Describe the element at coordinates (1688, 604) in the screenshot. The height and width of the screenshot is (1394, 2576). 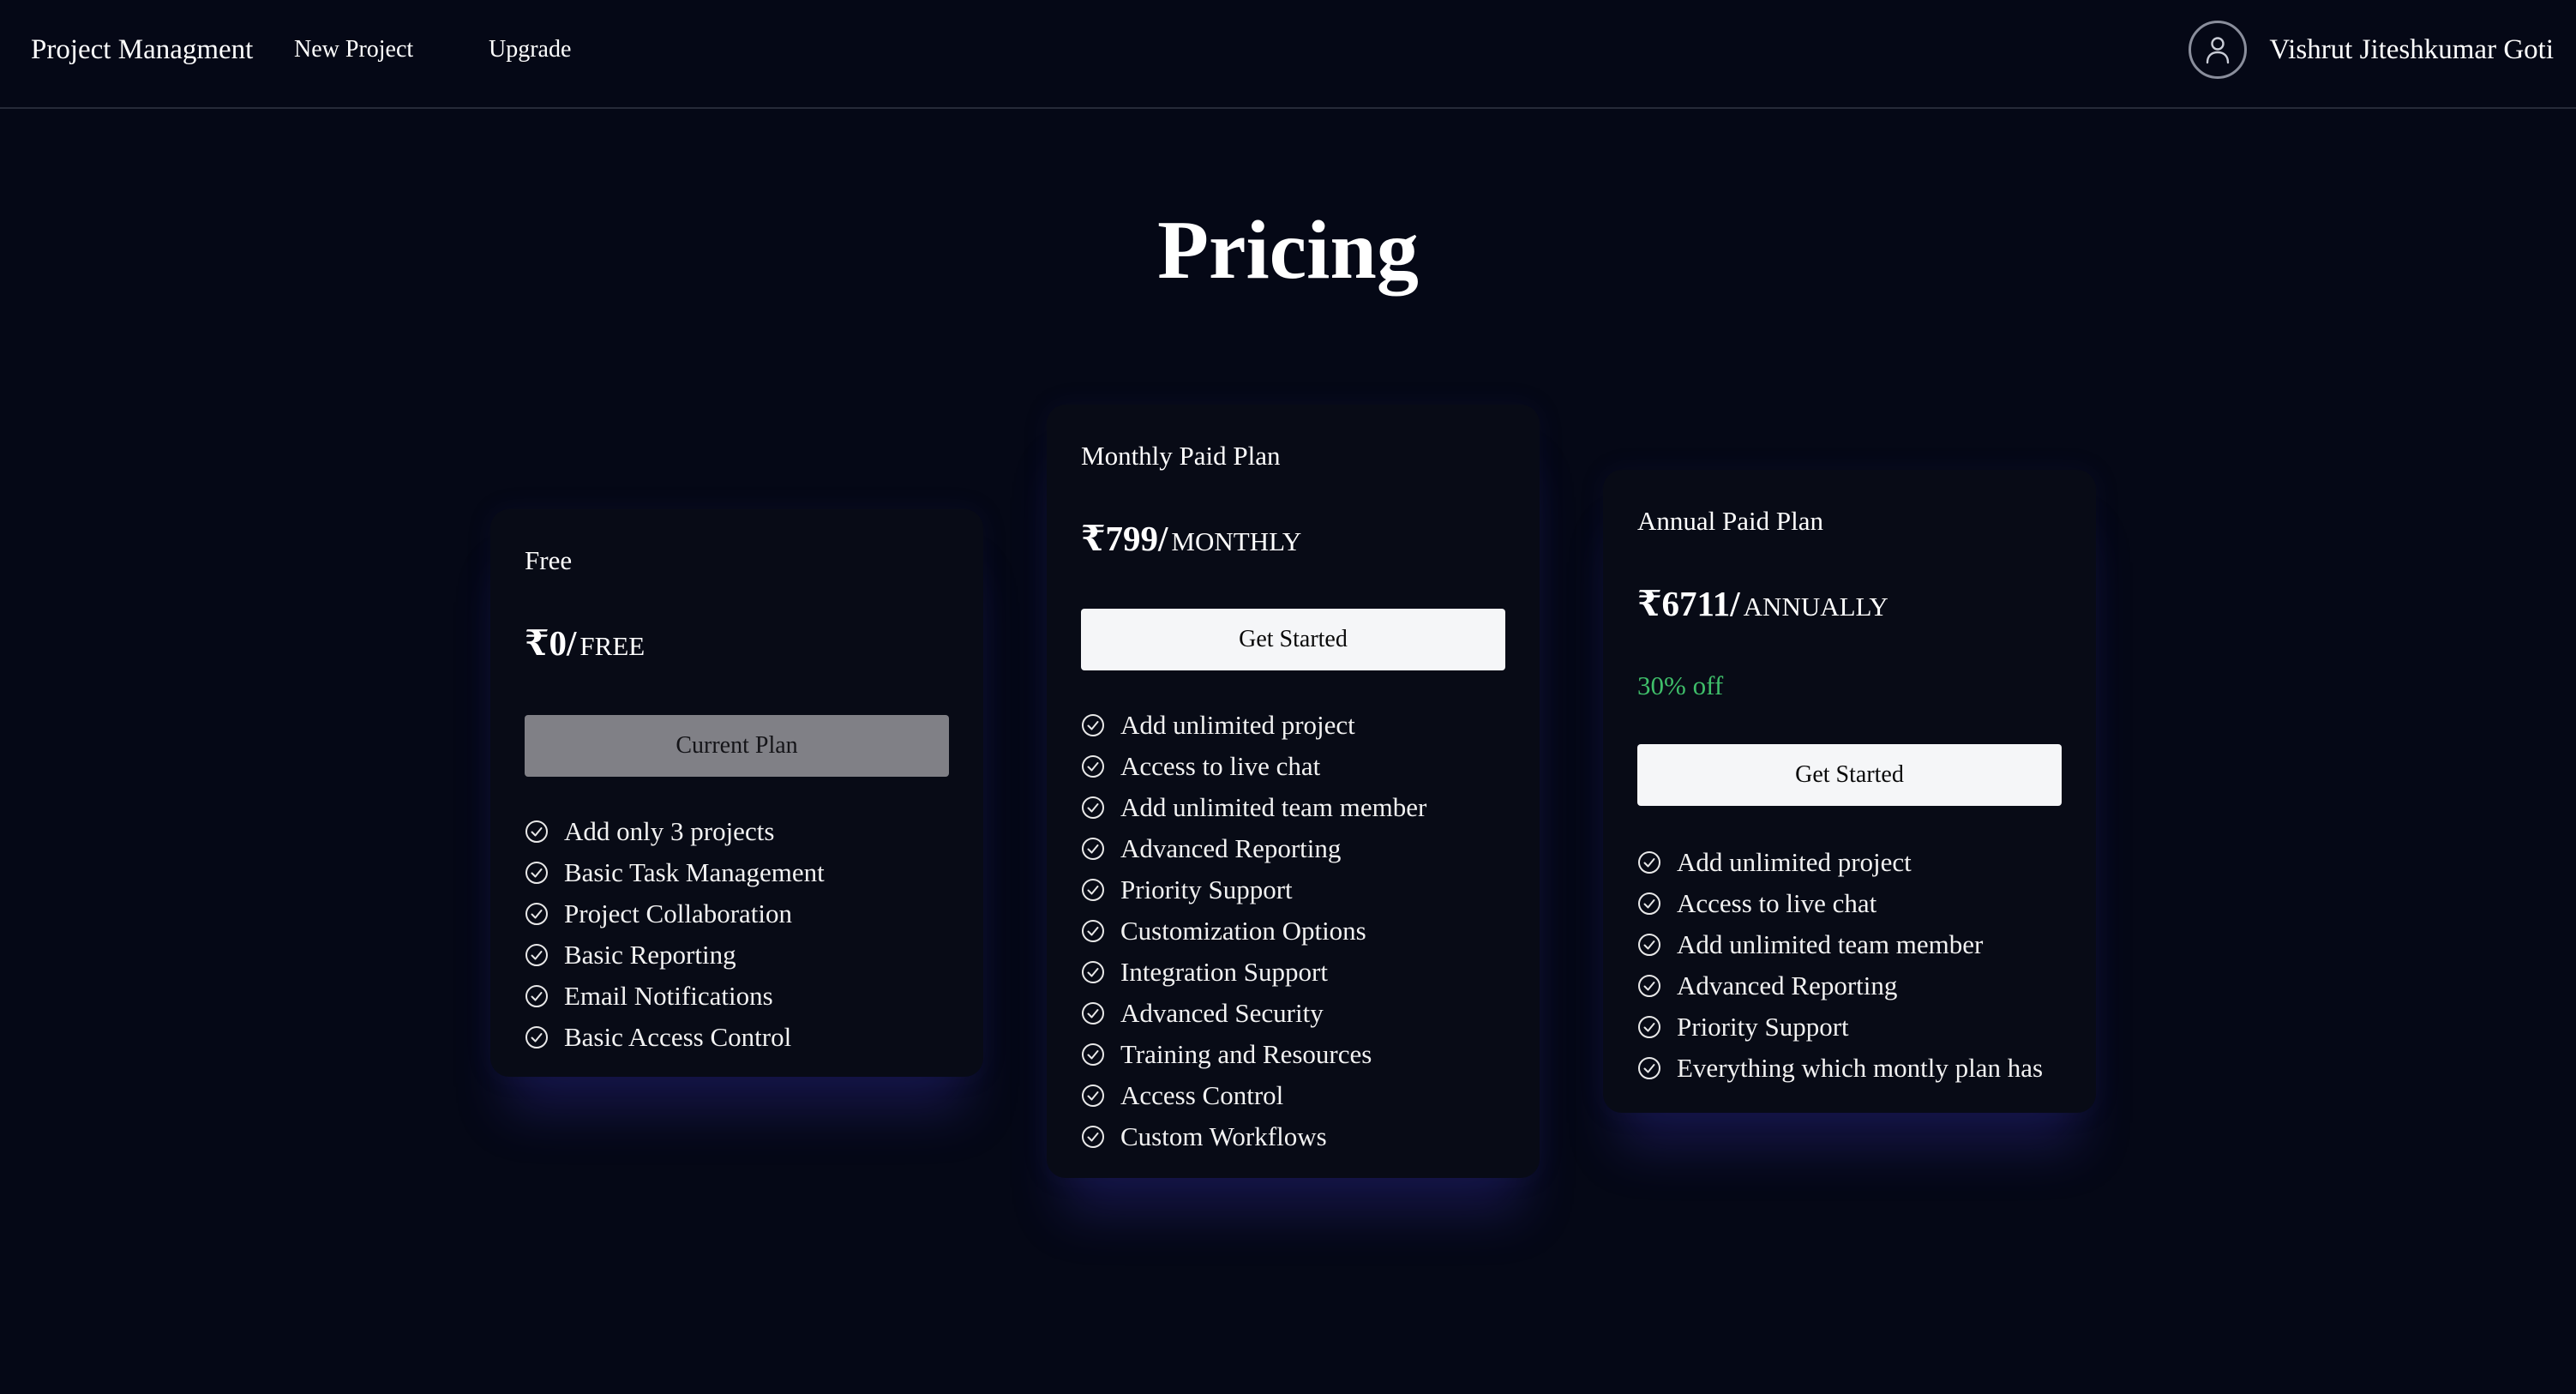
I see `plan-price: ₹6711/` at that location.